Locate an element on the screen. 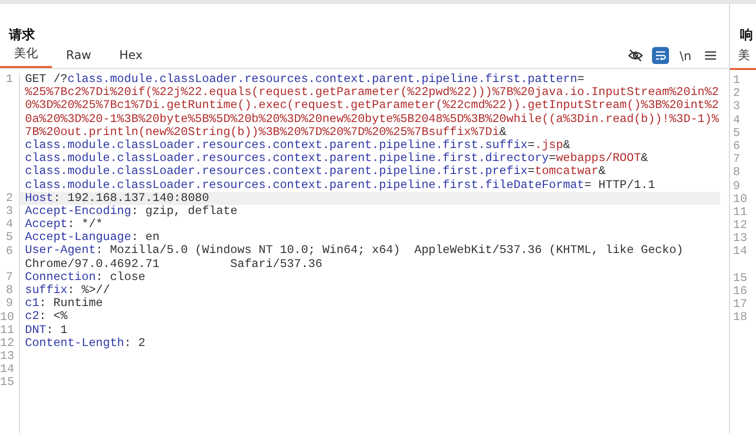 Image resolution: width=756 pixels, height=433 pixels. code-line: Content-Length: 2 is located at coordinates (85, 343).